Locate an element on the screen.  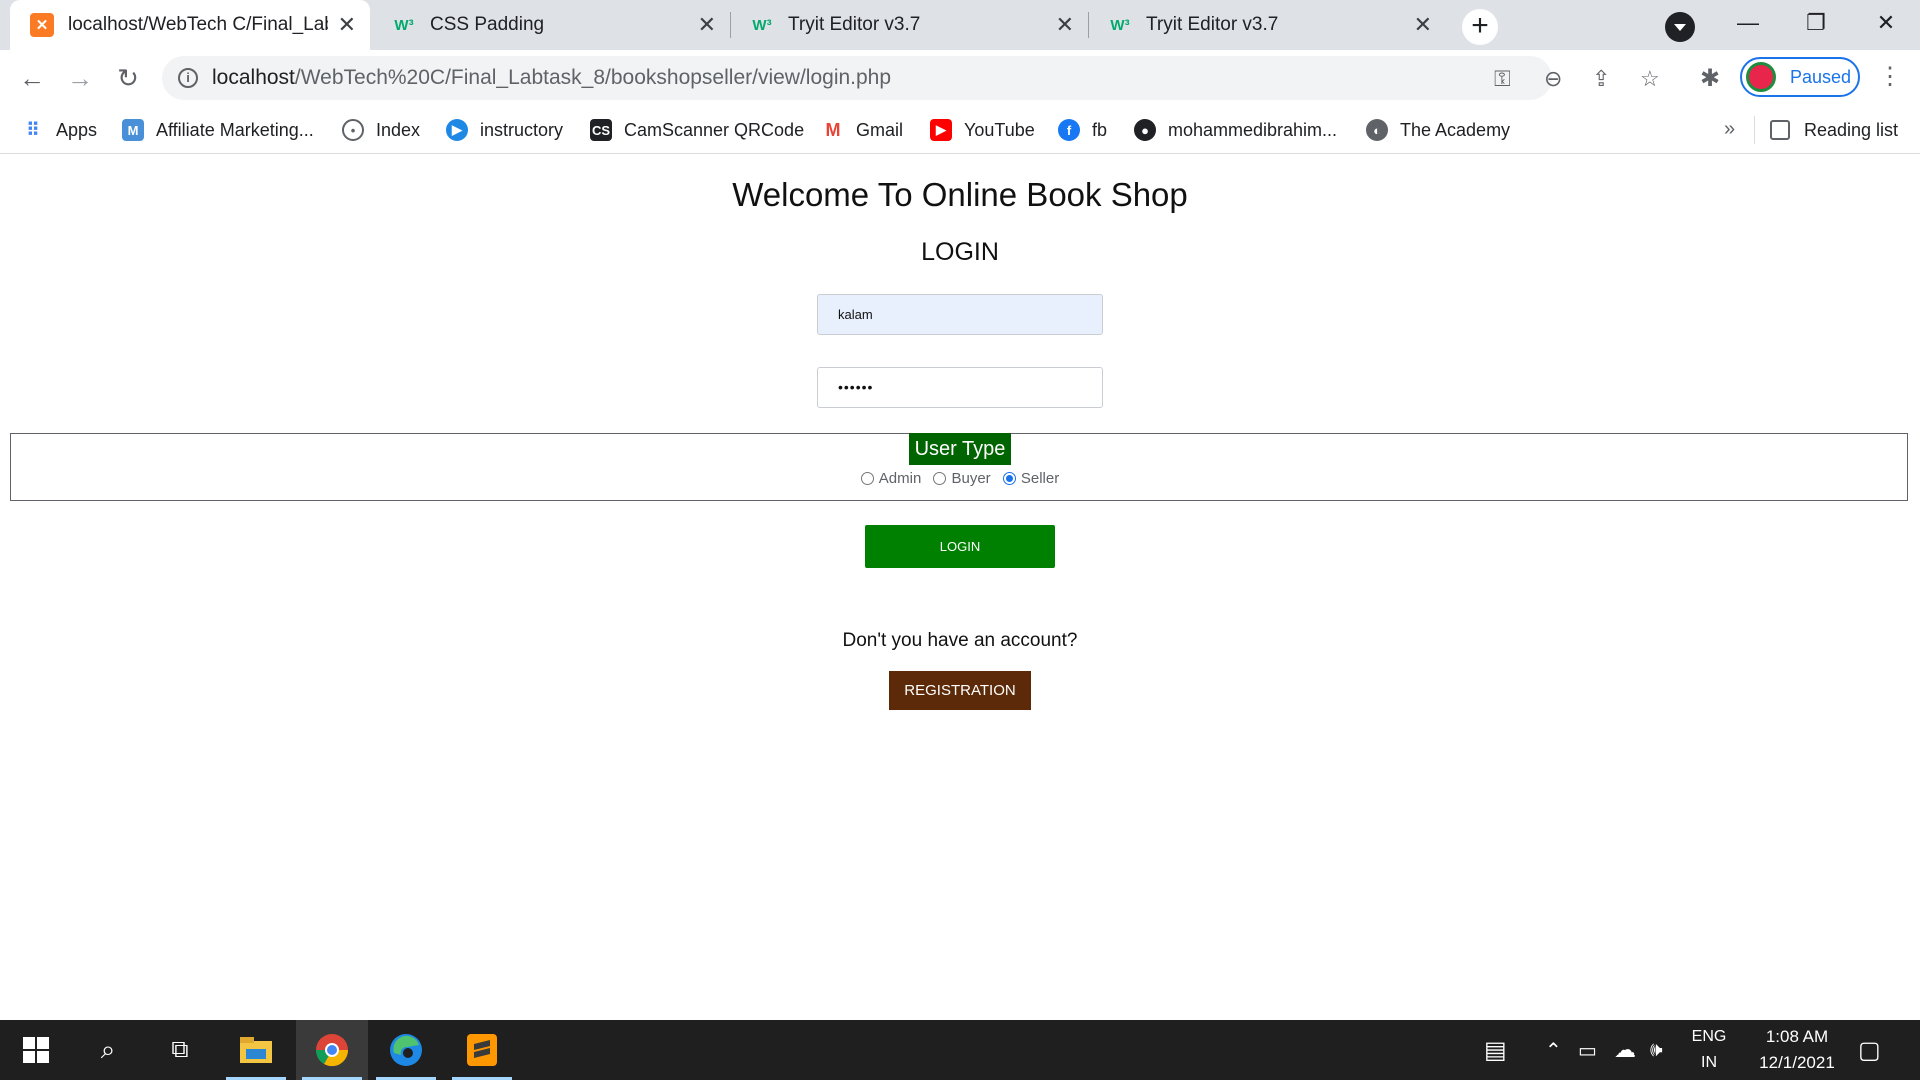
radio-label: Admin is located at coordinates (900, 478).